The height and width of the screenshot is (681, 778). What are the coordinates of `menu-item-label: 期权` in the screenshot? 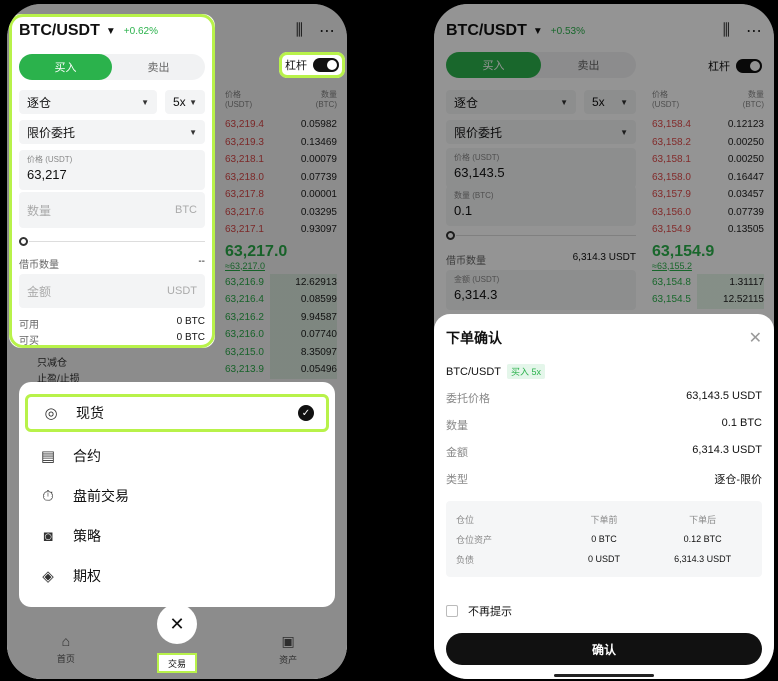 It's located at (87, 576).